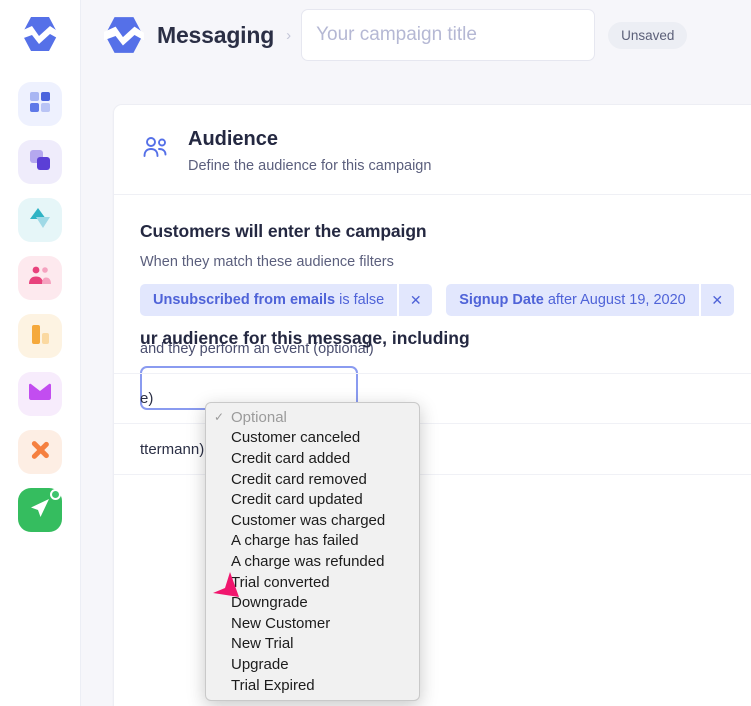 The height and width of the screenshot is (706, 751). I want to click on dropdown-option: Customer canceled, so click(312, 438).